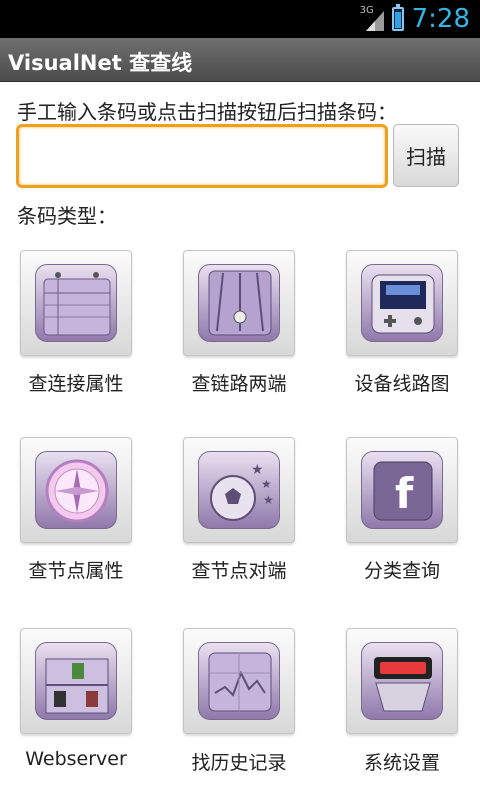 This screenshot has height=800, width=480. Describe the element at coordinates (239, 763) in the screenshot. I see `grid-label: 找历史记录` at that location.